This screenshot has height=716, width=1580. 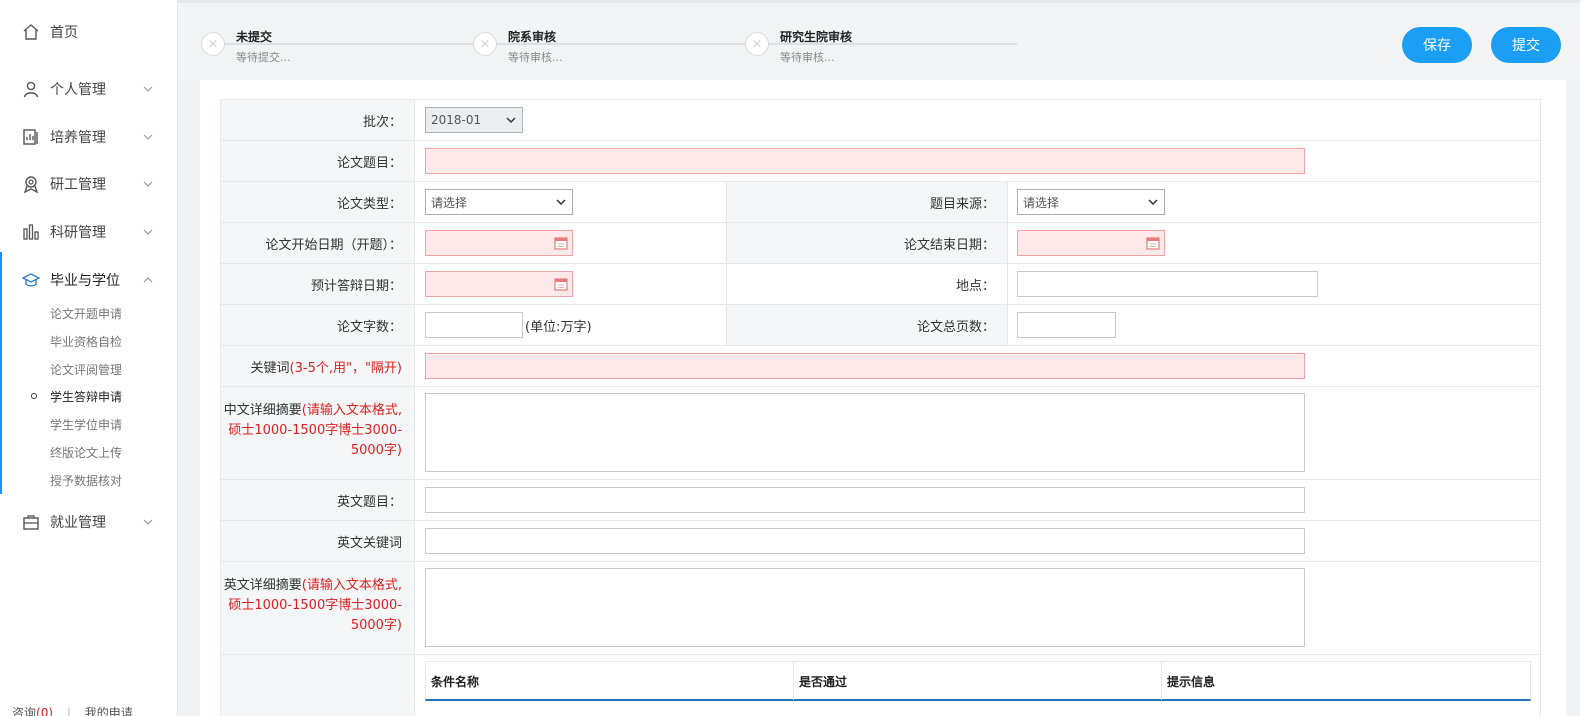 What do you see at coordinates (1437, 45) in the screenshot?
I see `save-button: 保存` at bounding box center [1437, 45].